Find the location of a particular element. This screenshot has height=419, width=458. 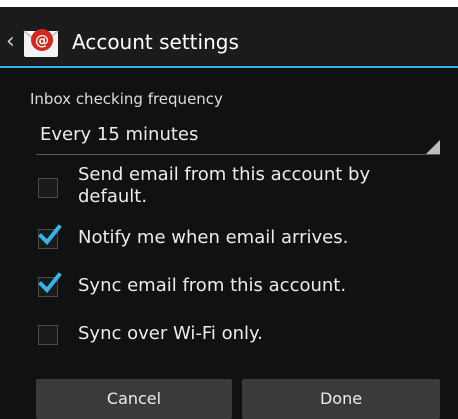

cancel-button: Cancel is located at coordinates (134, 399).